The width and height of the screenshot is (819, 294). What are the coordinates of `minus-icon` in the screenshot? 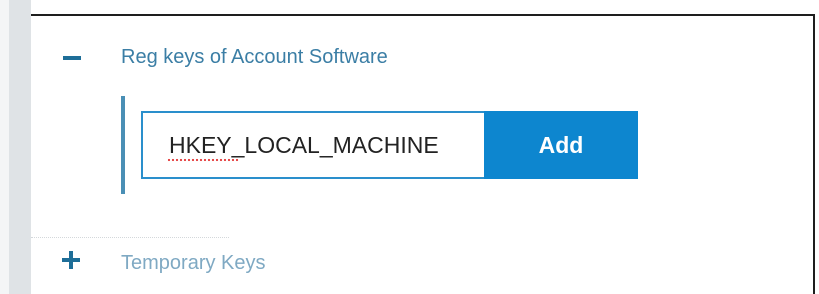 It's located at (72, 58).